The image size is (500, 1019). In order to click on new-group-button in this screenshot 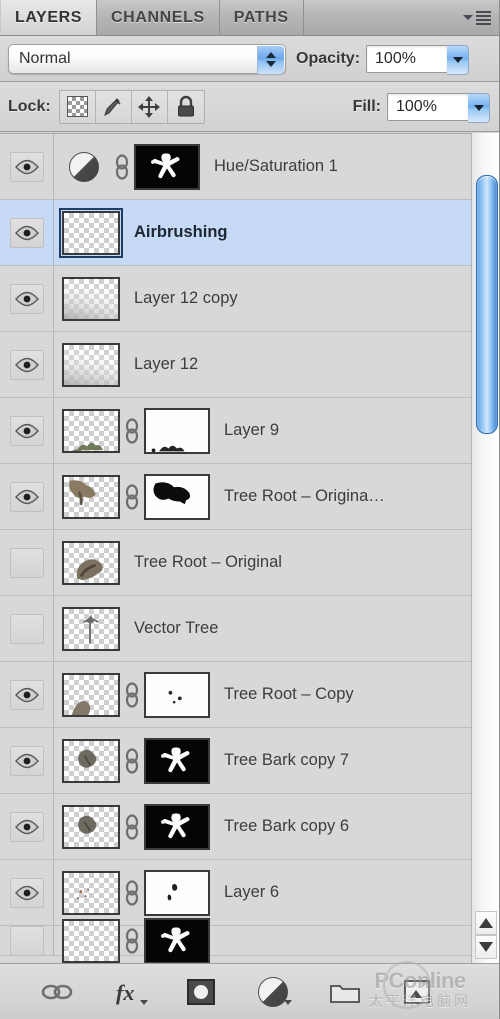, I will do `click(345, 992)`.